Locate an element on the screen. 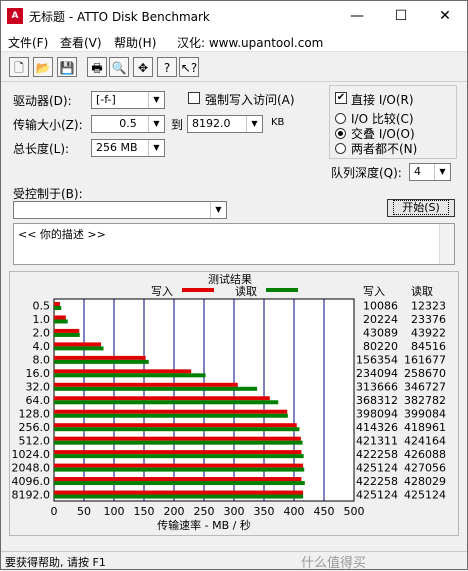 This screenshot has width=468, height=571. total-length-label: 总长度(L): is located at coordinates (41, 149).